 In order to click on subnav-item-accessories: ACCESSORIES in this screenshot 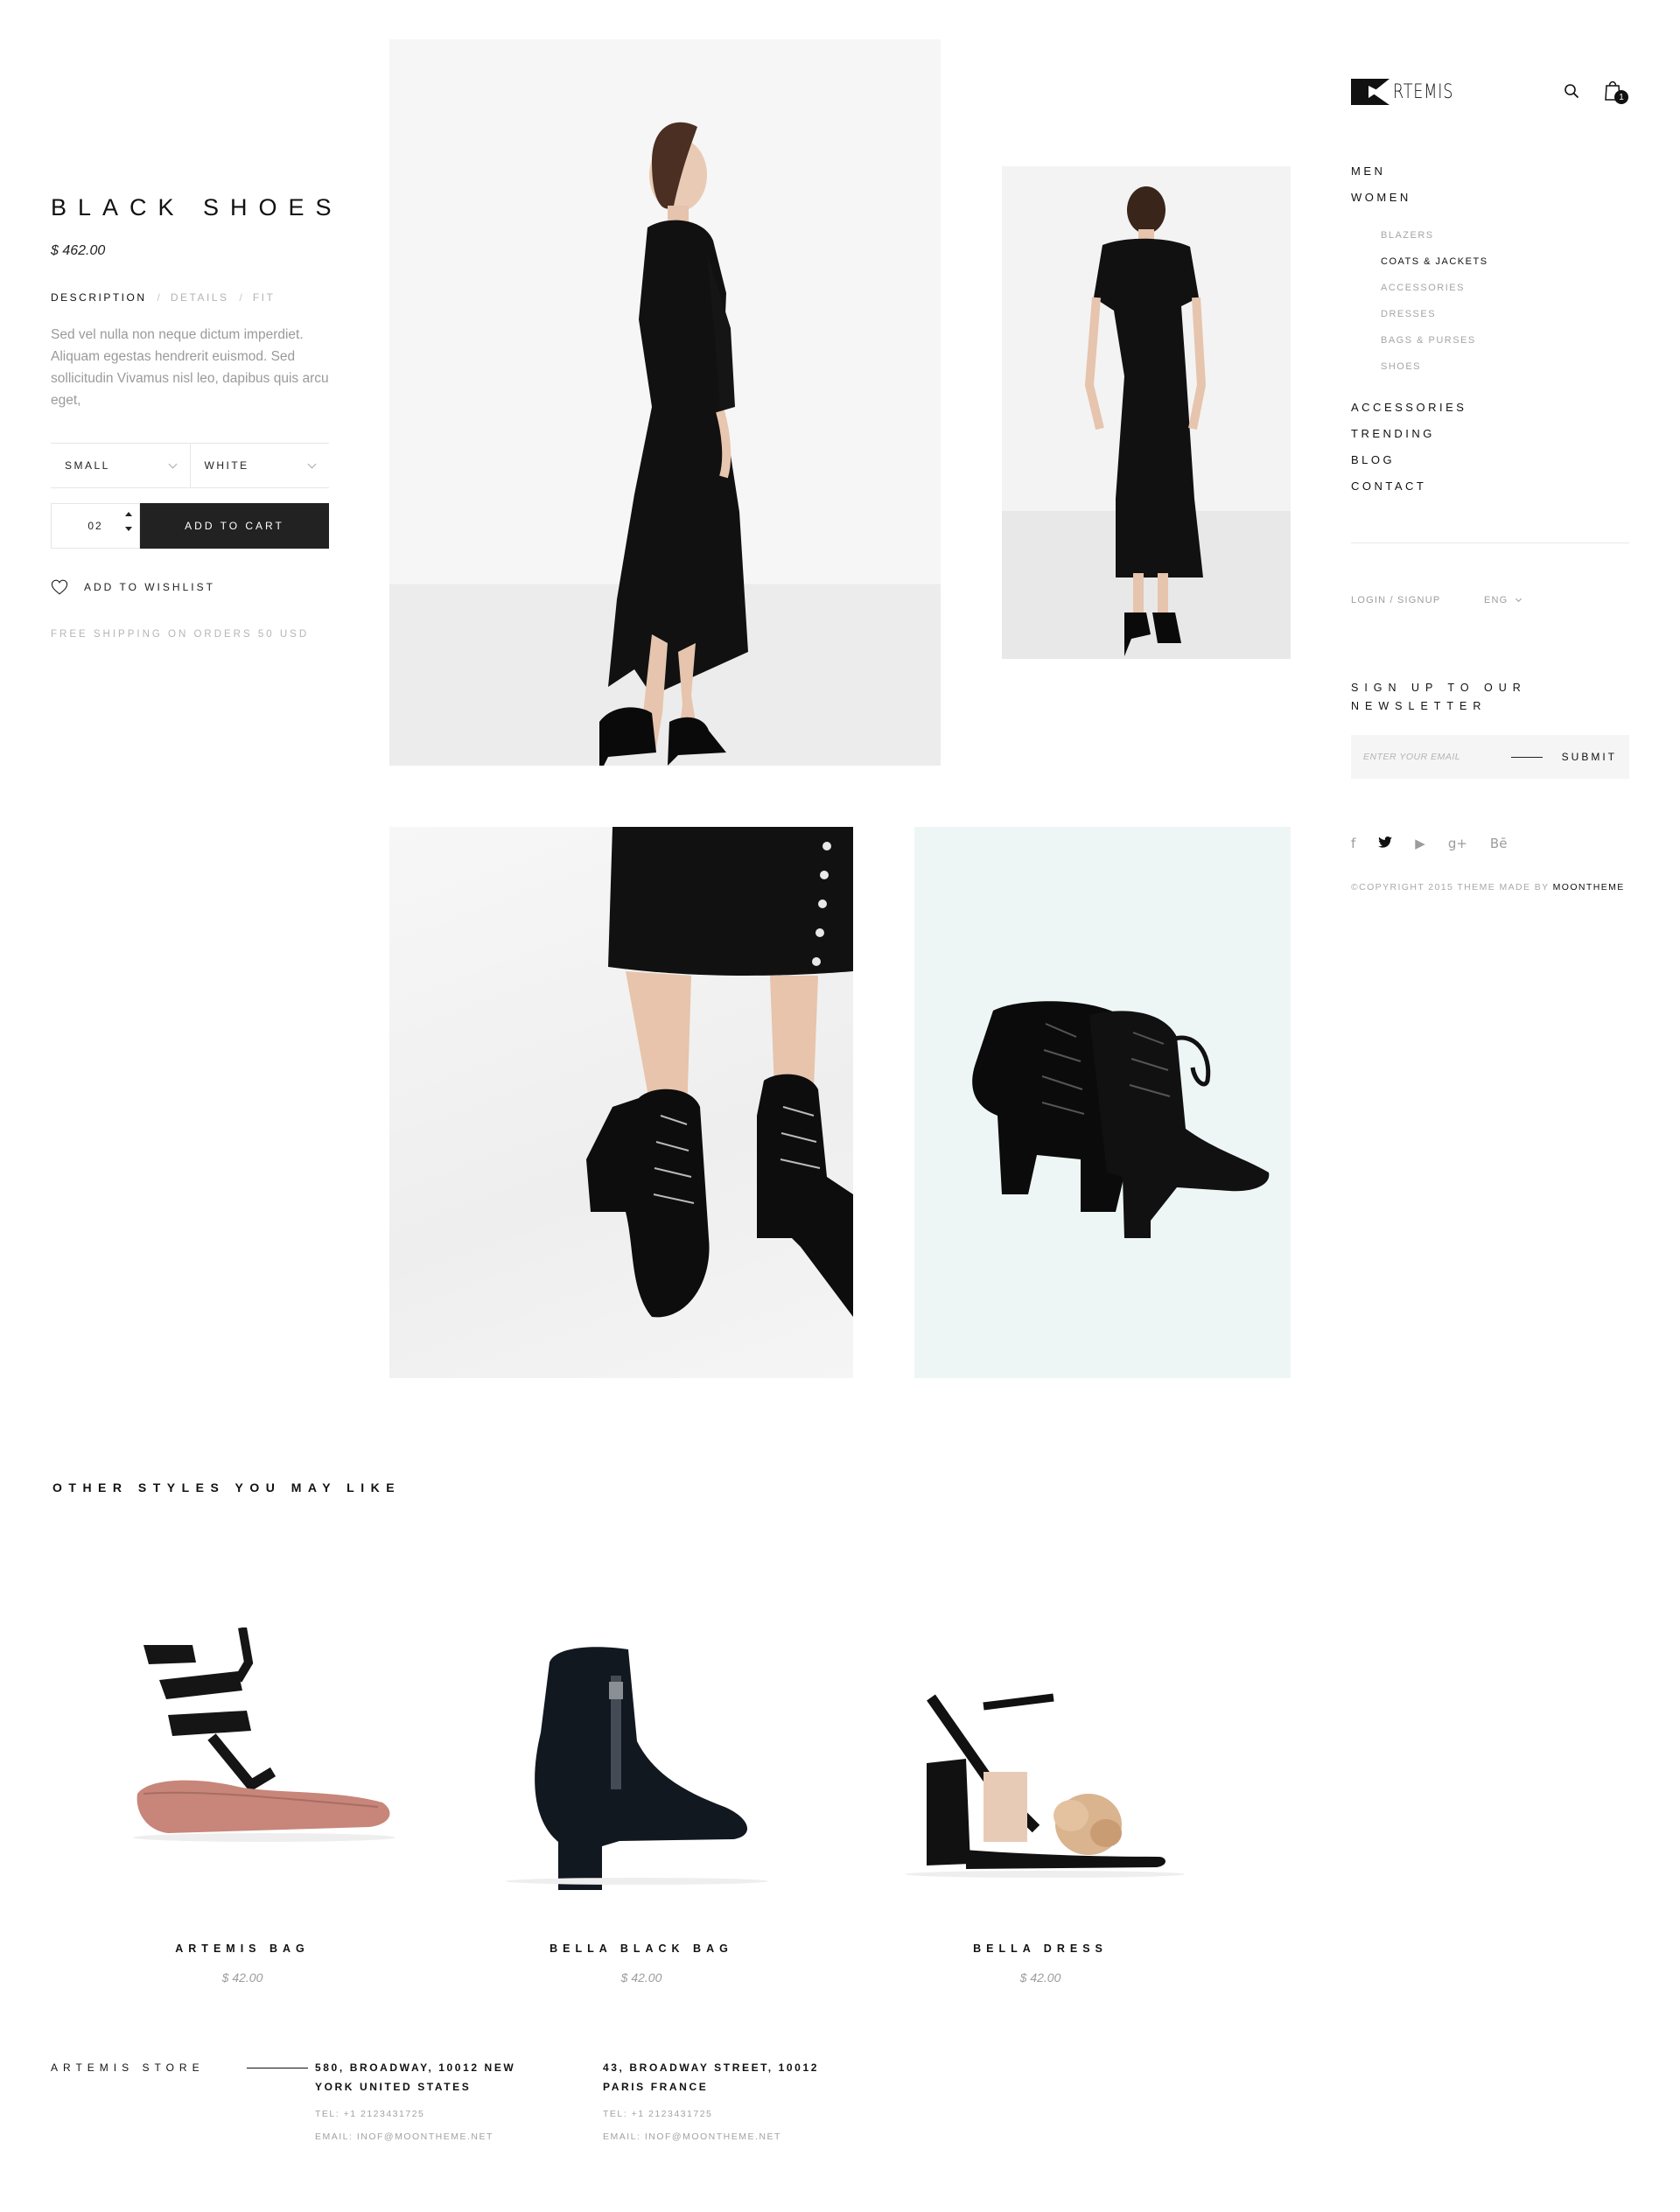, I will do `click(1434, 295)`.